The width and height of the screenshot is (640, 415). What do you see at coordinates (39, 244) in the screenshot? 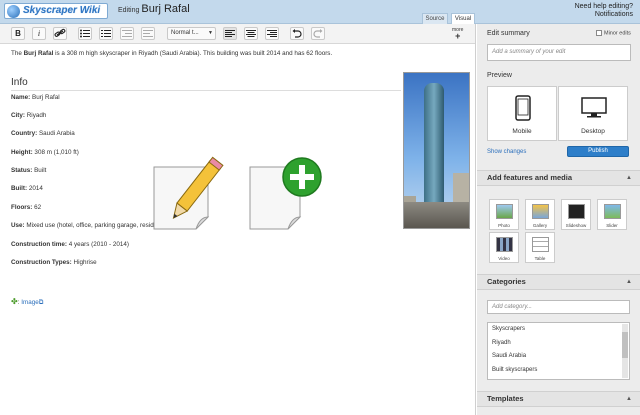
I see `field-label: Construction time:` at bounding box center [39, 244].